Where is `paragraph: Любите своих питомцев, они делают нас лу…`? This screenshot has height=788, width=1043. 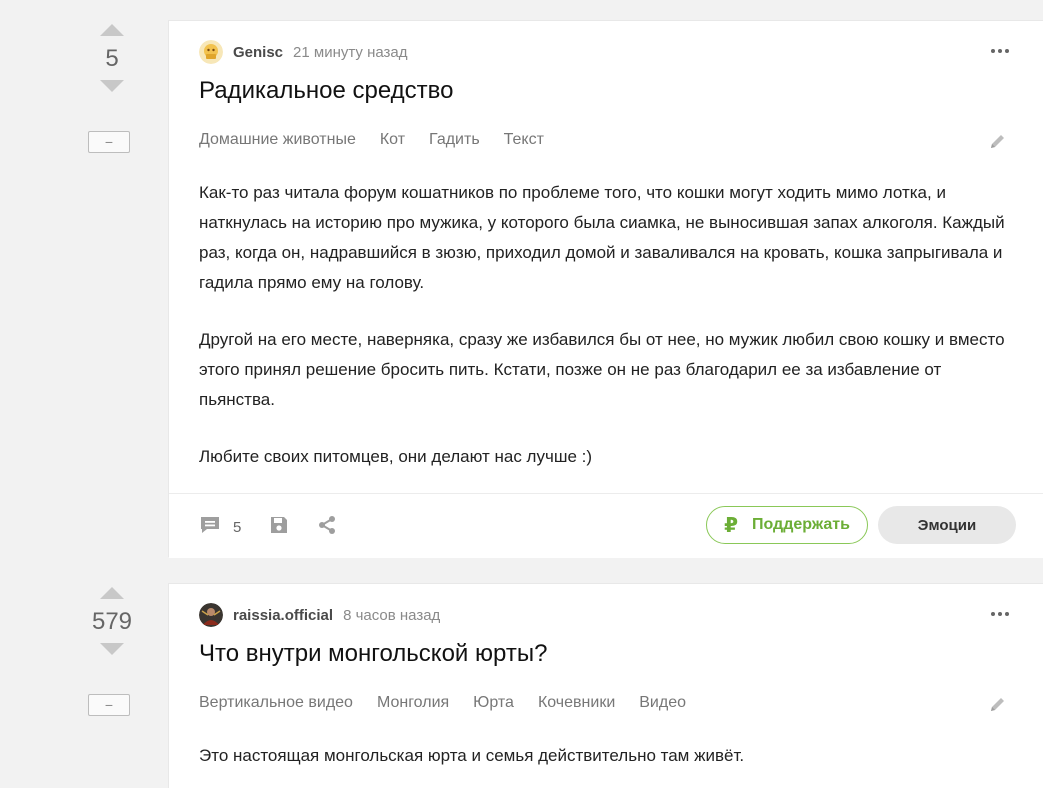
paragraph: Любите своих питомцев, они делают нас лу… is located at coordinates (396, 456).